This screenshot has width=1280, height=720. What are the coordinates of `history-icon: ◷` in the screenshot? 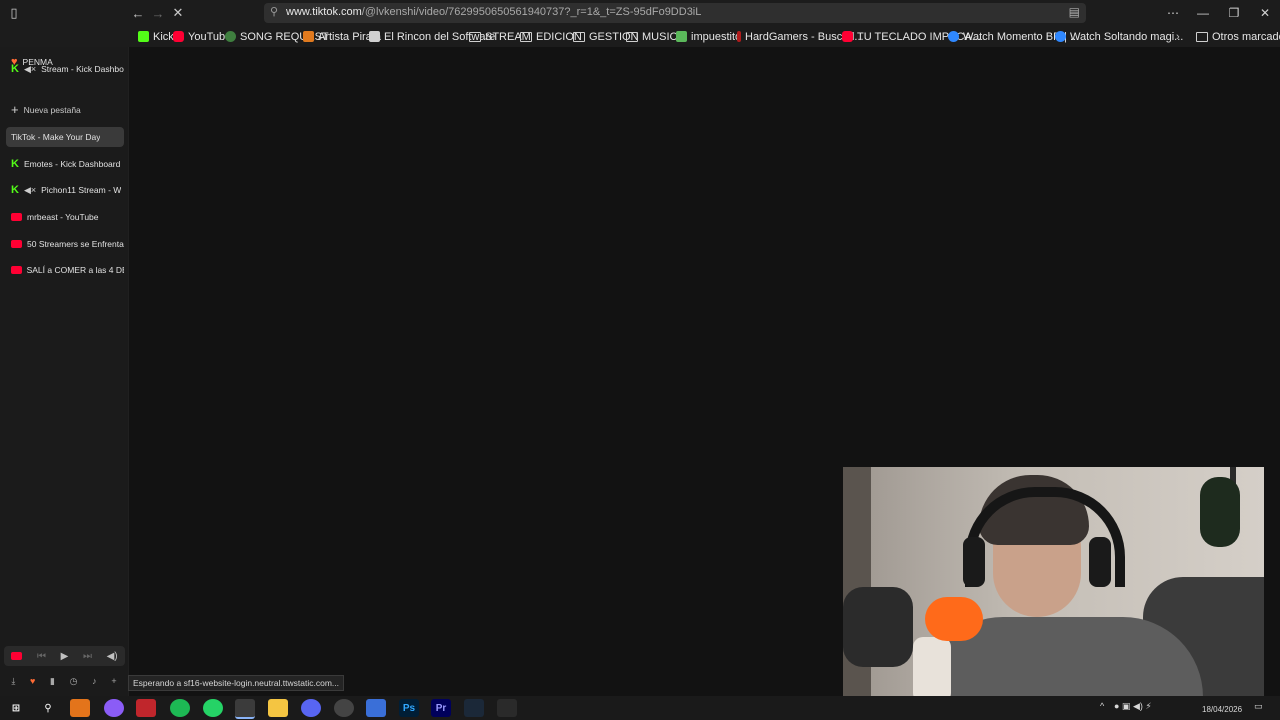 It's located at (74, 681).